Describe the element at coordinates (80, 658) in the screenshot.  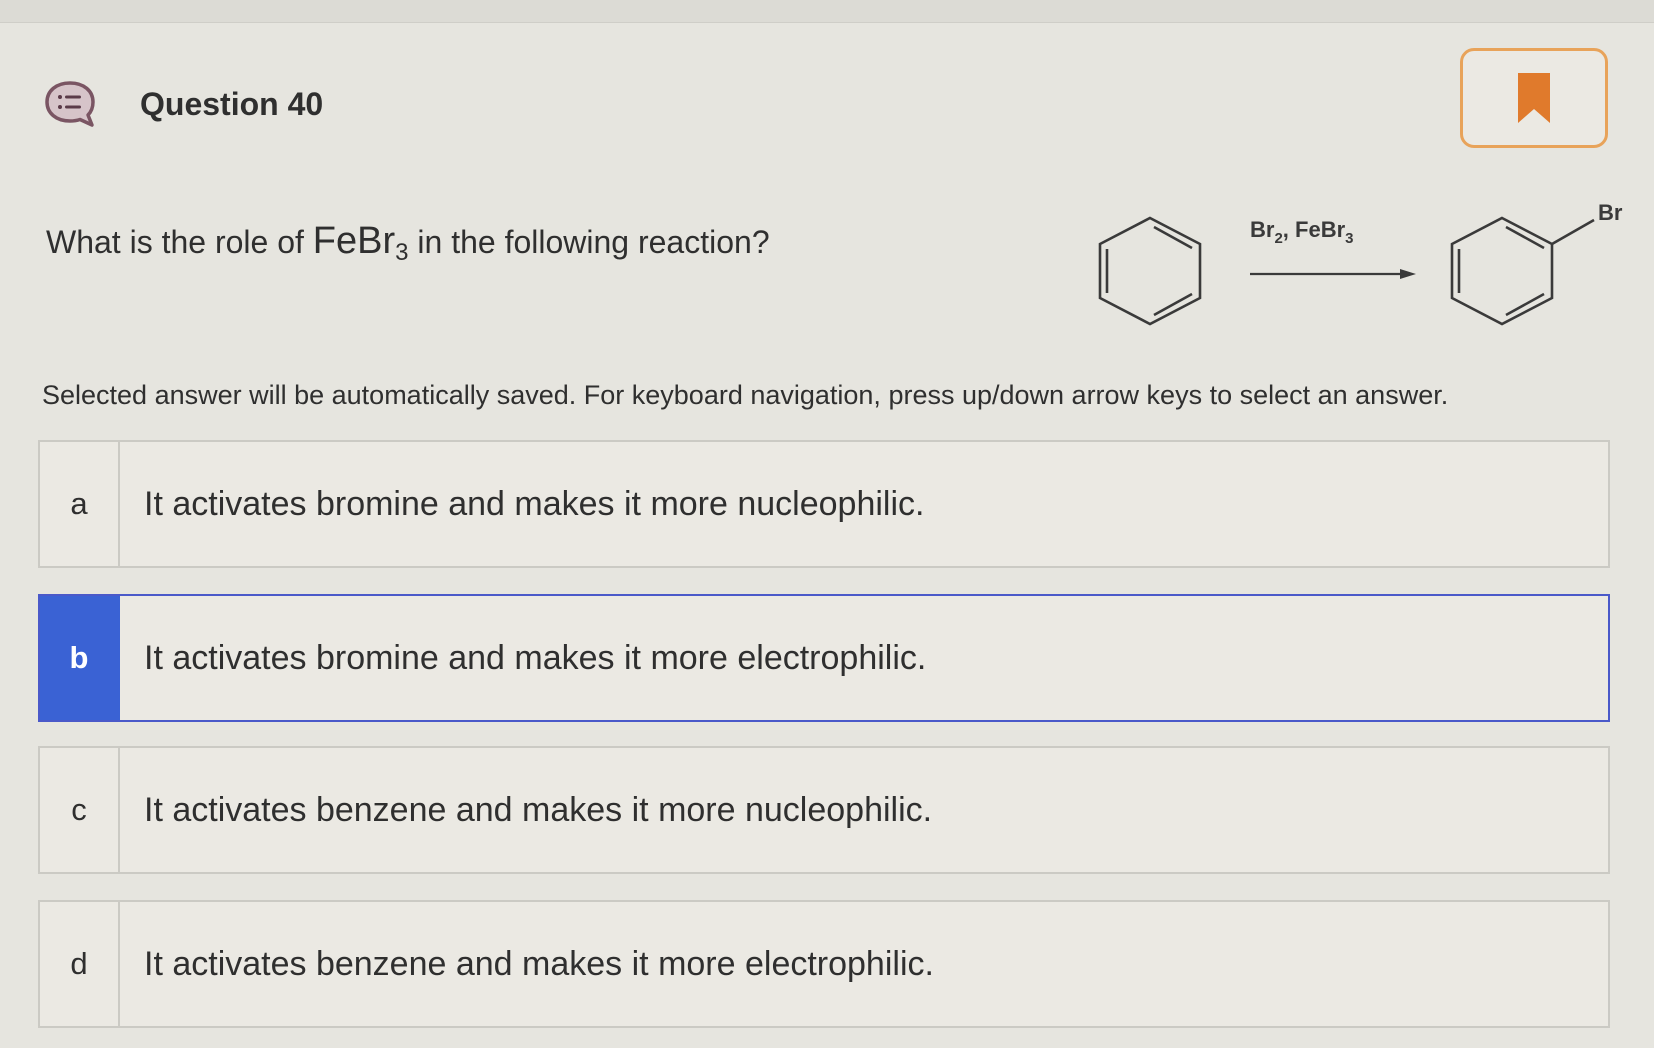
I see `option-letter: b` at that location.